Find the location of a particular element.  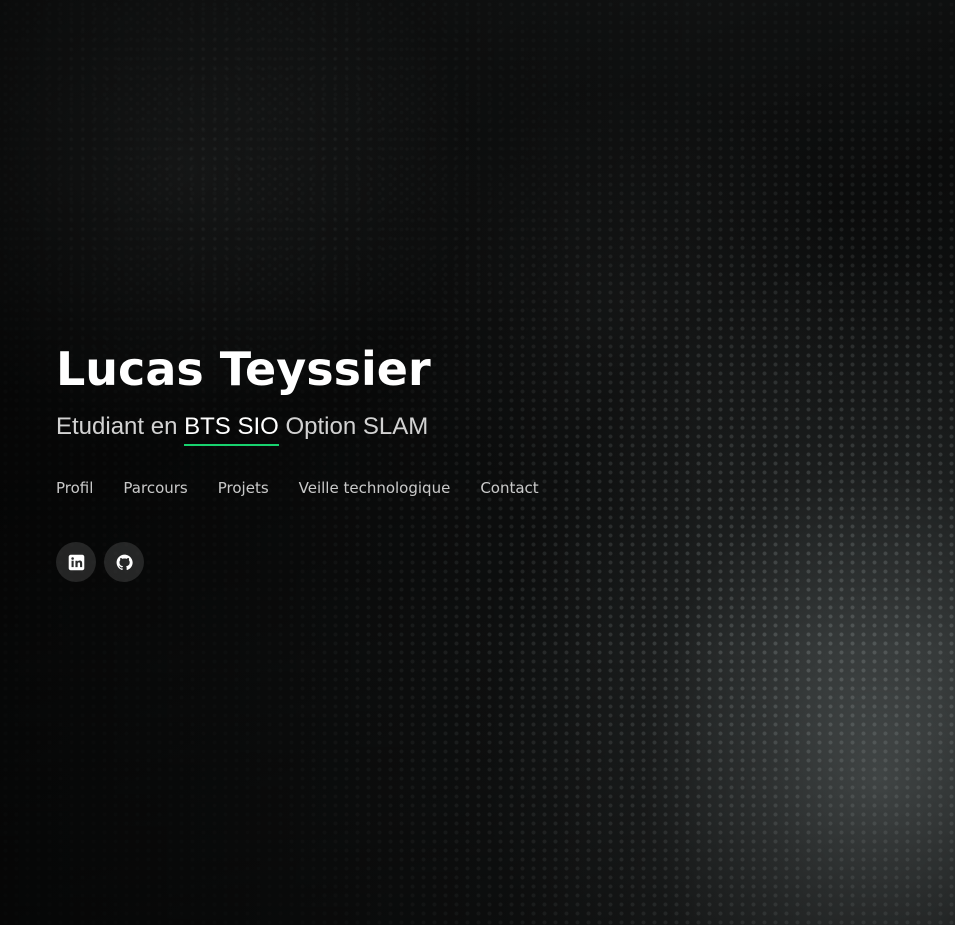

hero-subtitle: Etudiant en BTS SIO Option SLAM is located at coordinates (406, 429).